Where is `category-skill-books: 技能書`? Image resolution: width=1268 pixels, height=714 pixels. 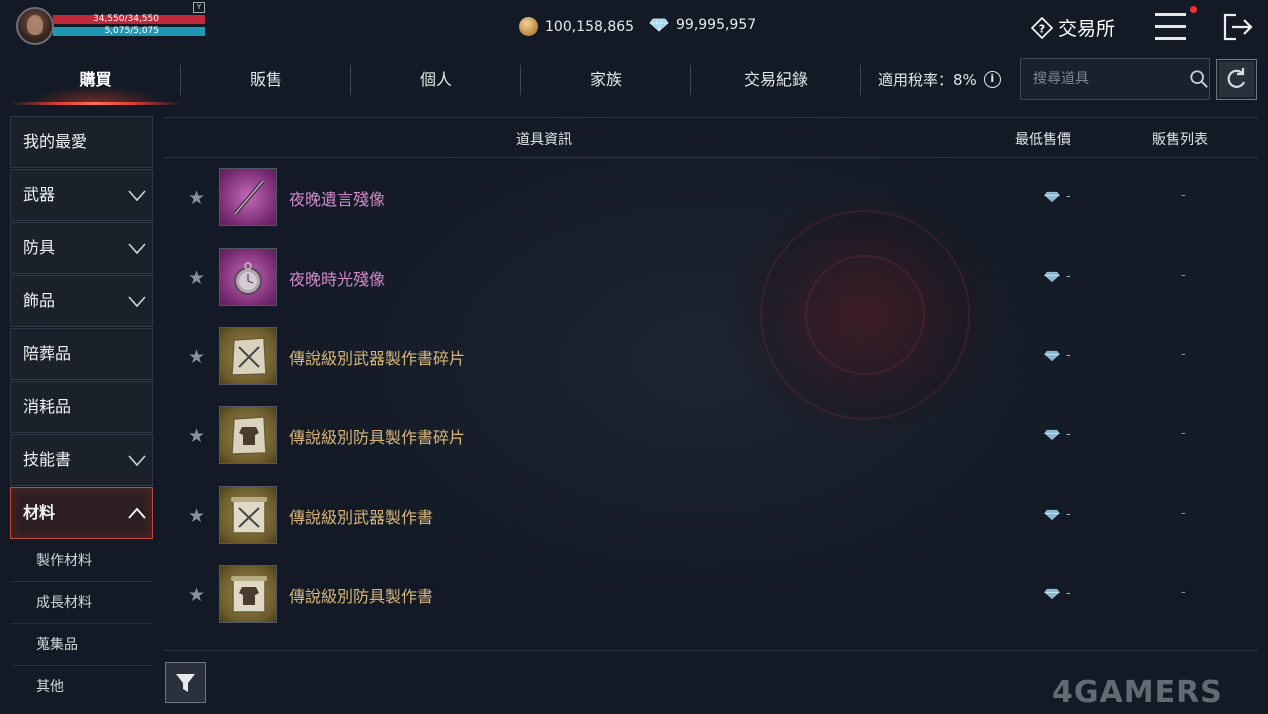 category-skill-books: 技能書 is located at coordinates (81, 460).